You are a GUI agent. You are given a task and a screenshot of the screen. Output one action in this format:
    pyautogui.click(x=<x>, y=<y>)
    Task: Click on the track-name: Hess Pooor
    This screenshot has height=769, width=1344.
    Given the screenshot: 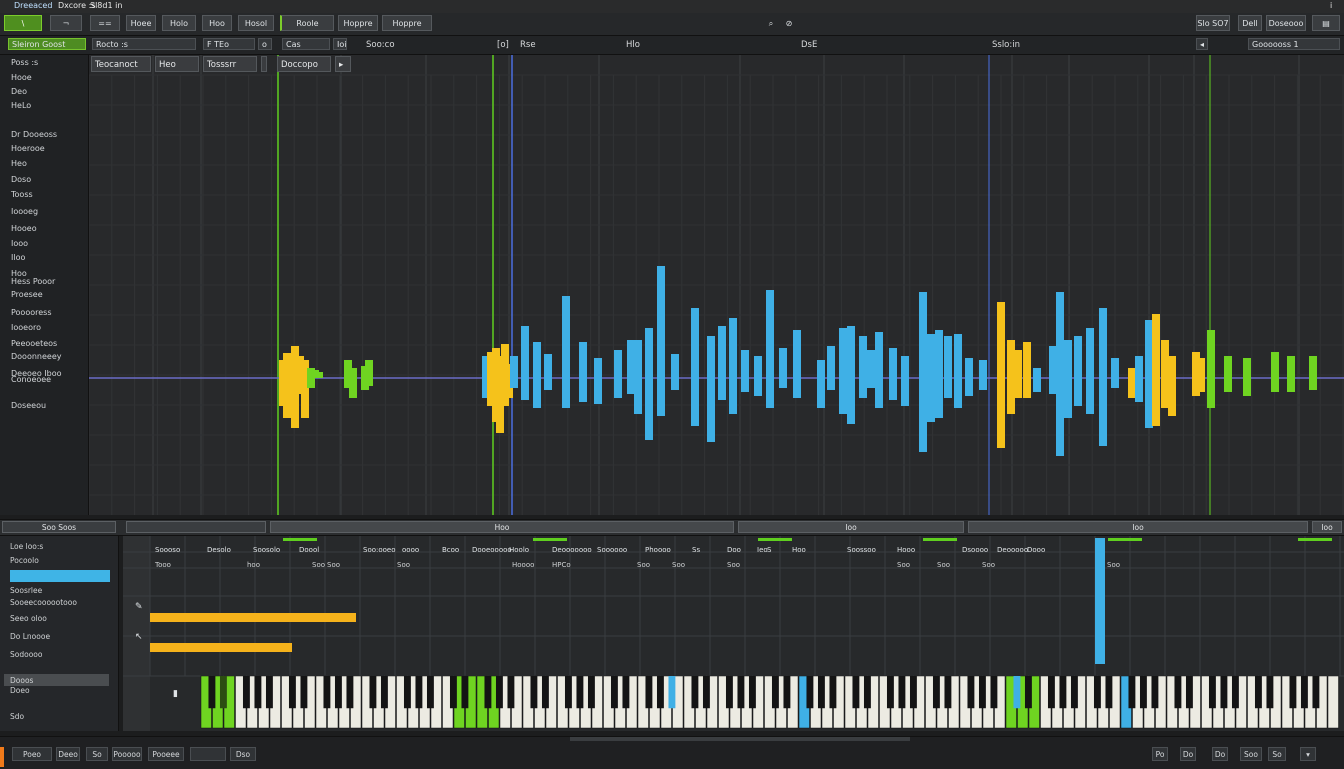 What is the action you would take?
    pyautogui.click(x=33, y=281)
    